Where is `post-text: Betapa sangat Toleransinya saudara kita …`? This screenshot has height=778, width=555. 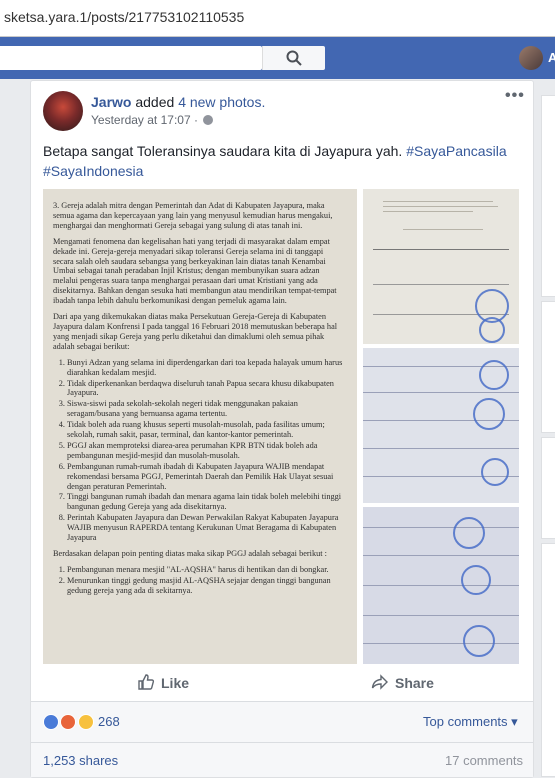 post-text: Betapa sangat Toleransinya saudara kita … is located at coordinates (283, 161).